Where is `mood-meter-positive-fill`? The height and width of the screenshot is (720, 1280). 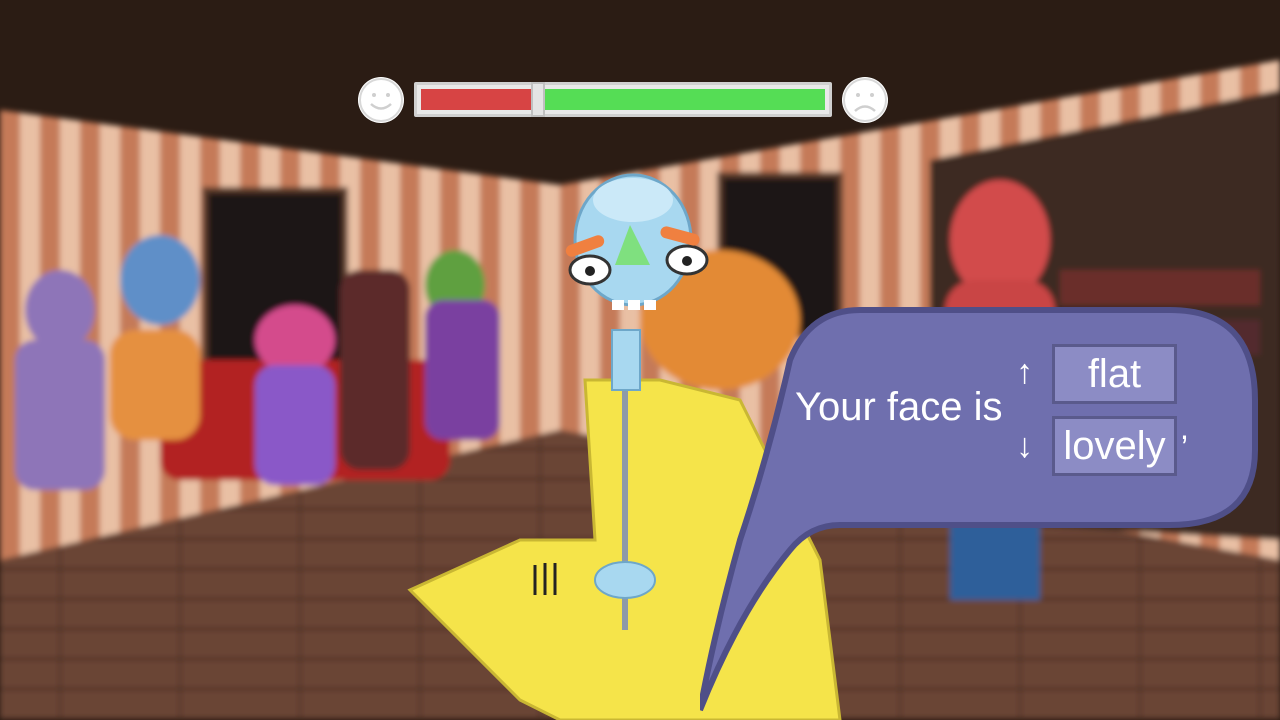 mood-meter-positive-fill is located at coordinates (681, 99).